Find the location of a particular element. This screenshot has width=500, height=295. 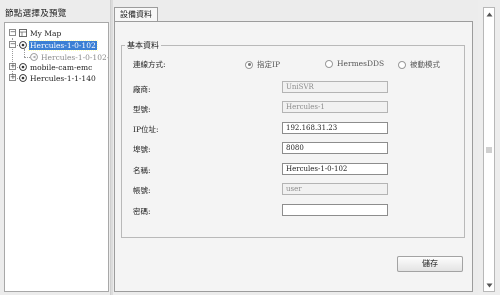

tree-node-hercules-1-0-102: Hercules-1-0-102 is located at coordinates (58, 45).